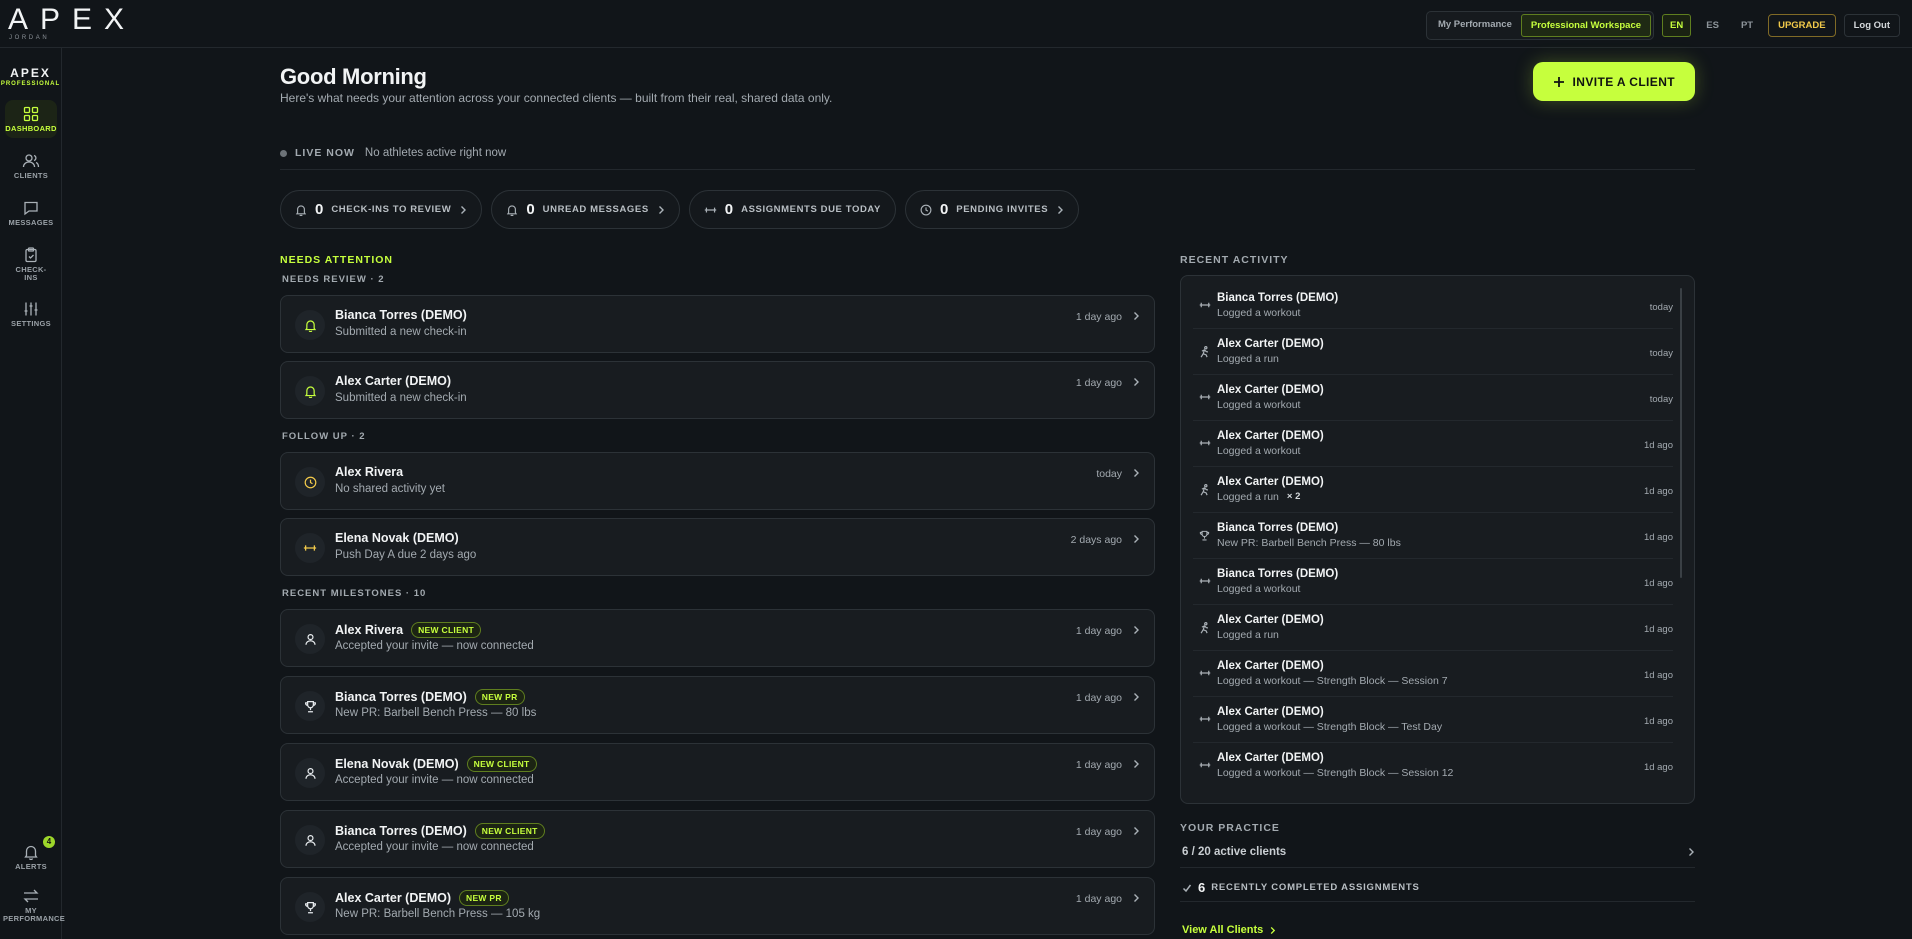 The image size is (1912, 939). What do you see at coordinates (1278, 528) in the screenshot?
I see `activity-name: Bianca Torres (DEMO)` at bounding box center [1278, 528].